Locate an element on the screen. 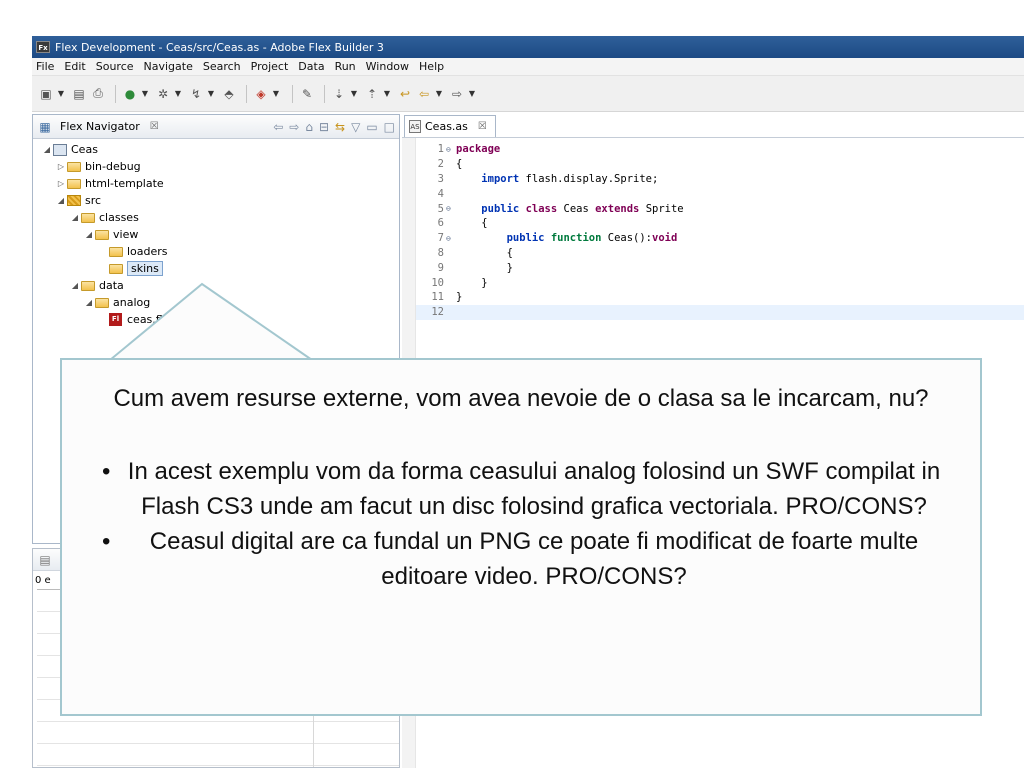 The image size is (1024, 768). code-line: 9 } is located at coordinates (720, 267).